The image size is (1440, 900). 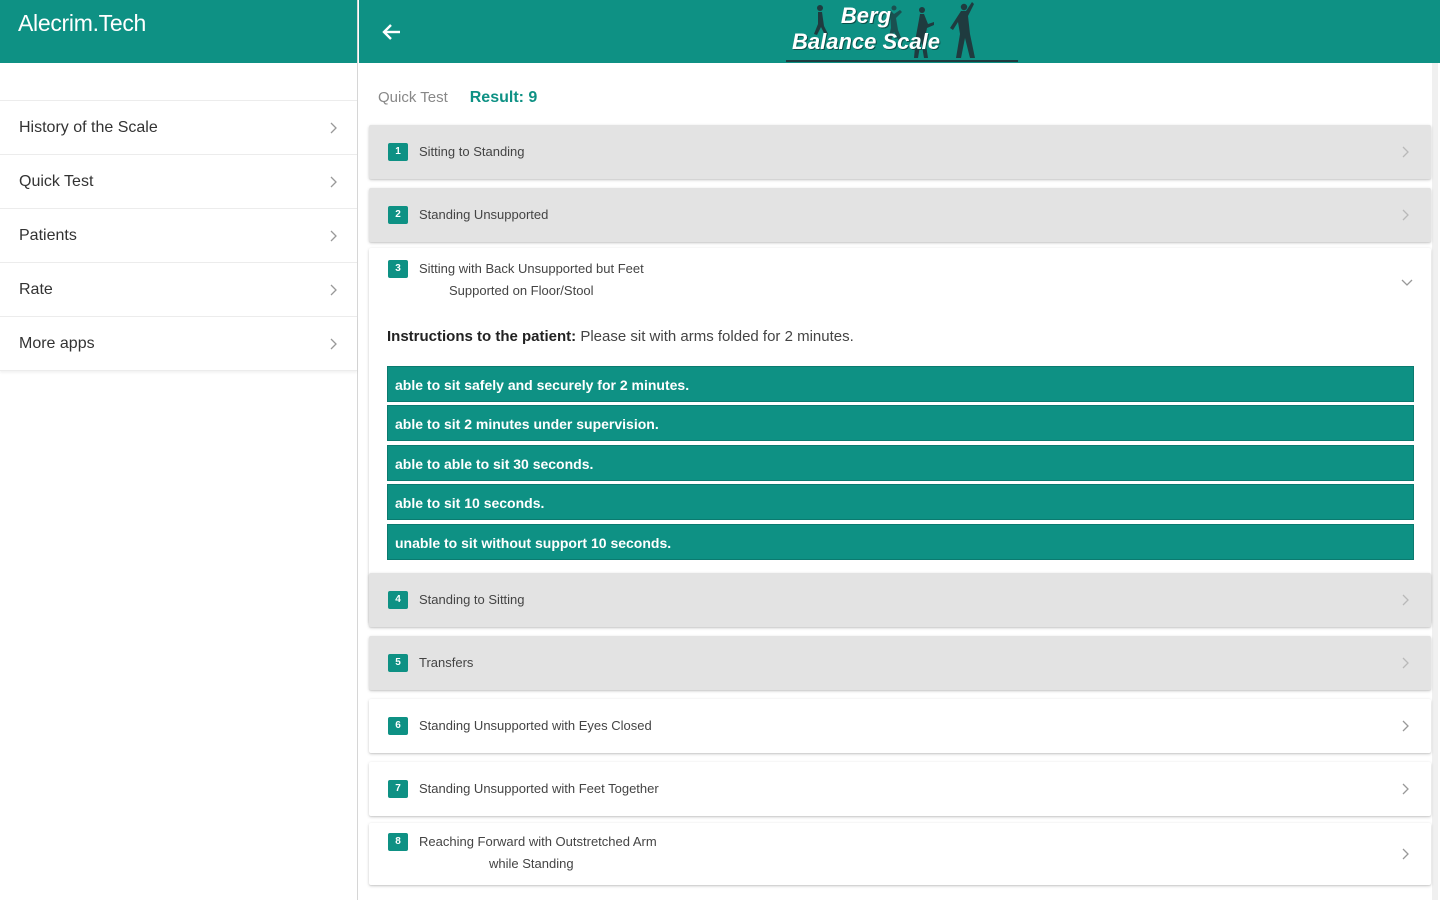 What do you see at coordinates (178, 290) in the screenshot?
I see `sidebar-item-rate: Rate` at bounding box center [178, 290].